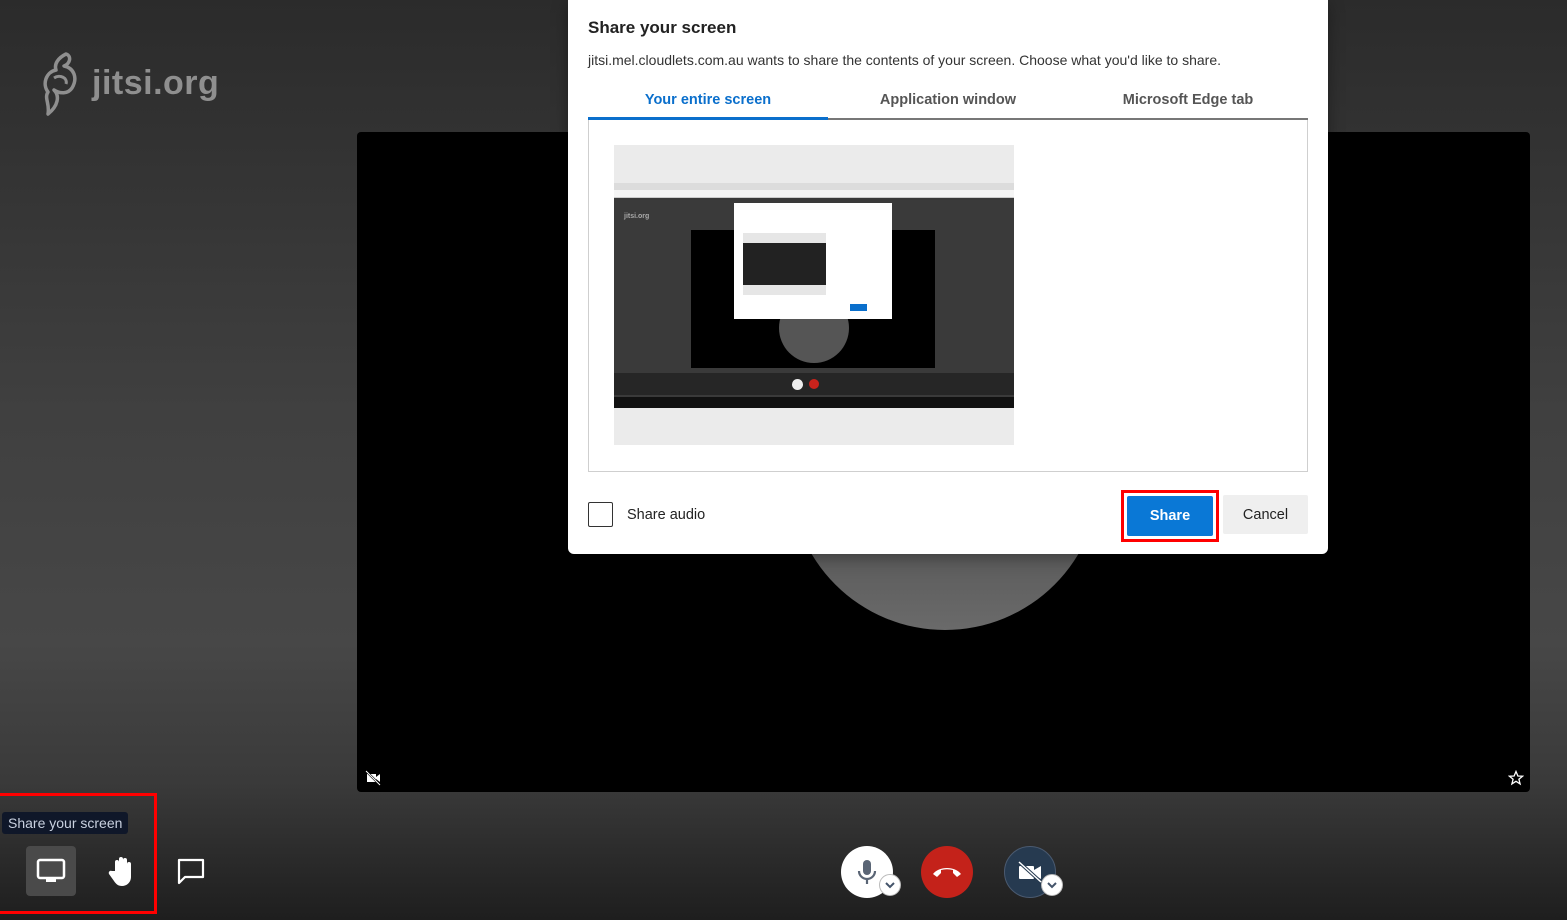  I want to click on microphone-options-chevron, so click(890, 885).